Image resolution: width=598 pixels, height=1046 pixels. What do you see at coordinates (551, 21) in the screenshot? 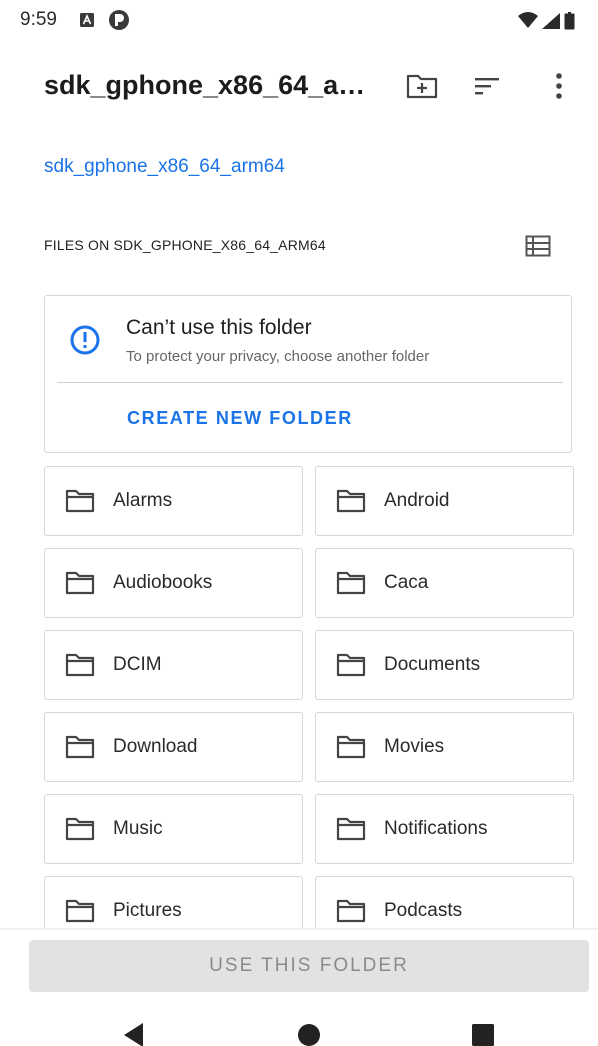
I see `signal-icon` at bounding box center [551, 21].